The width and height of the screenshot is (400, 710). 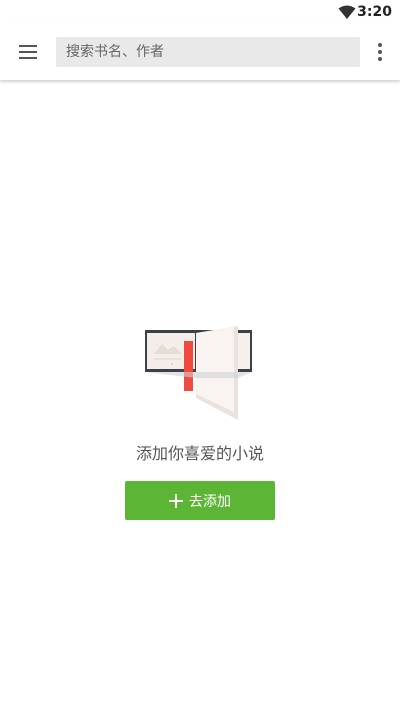 I want to click on app-bar, so click(x=200, y=52).